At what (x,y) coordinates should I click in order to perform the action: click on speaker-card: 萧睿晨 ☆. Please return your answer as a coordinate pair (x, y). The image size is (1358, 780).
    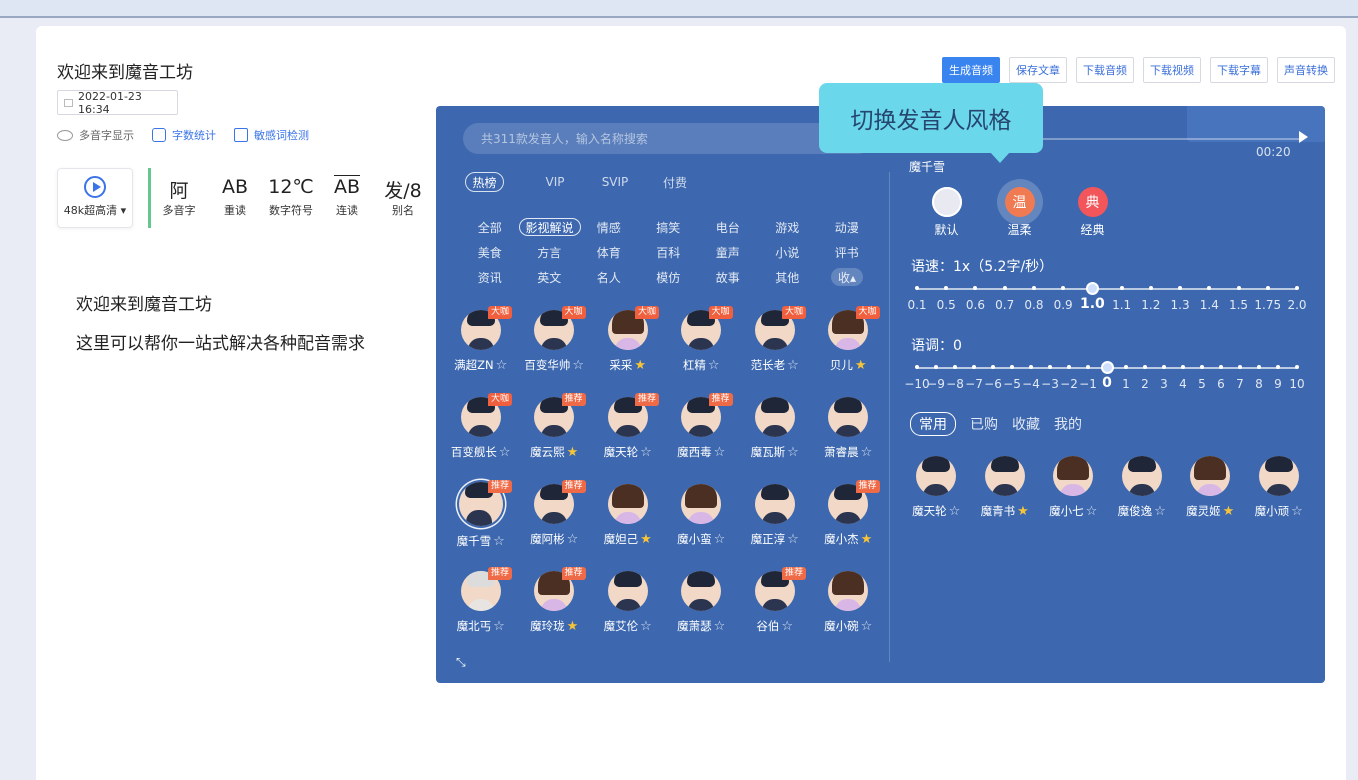
    Looking at the image, I should click on (849, 430).